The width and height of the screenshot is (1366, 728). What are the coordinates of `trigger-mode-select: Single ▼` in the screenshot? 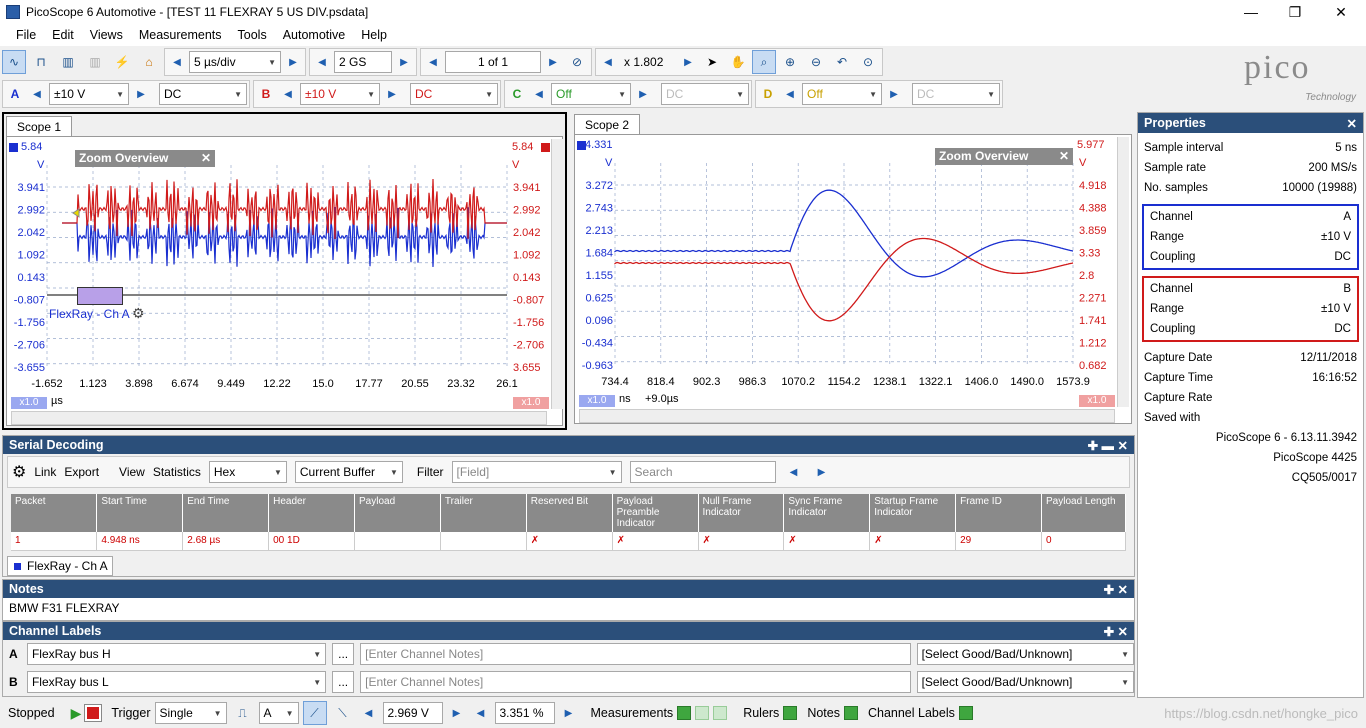 It's located at (190, 713).